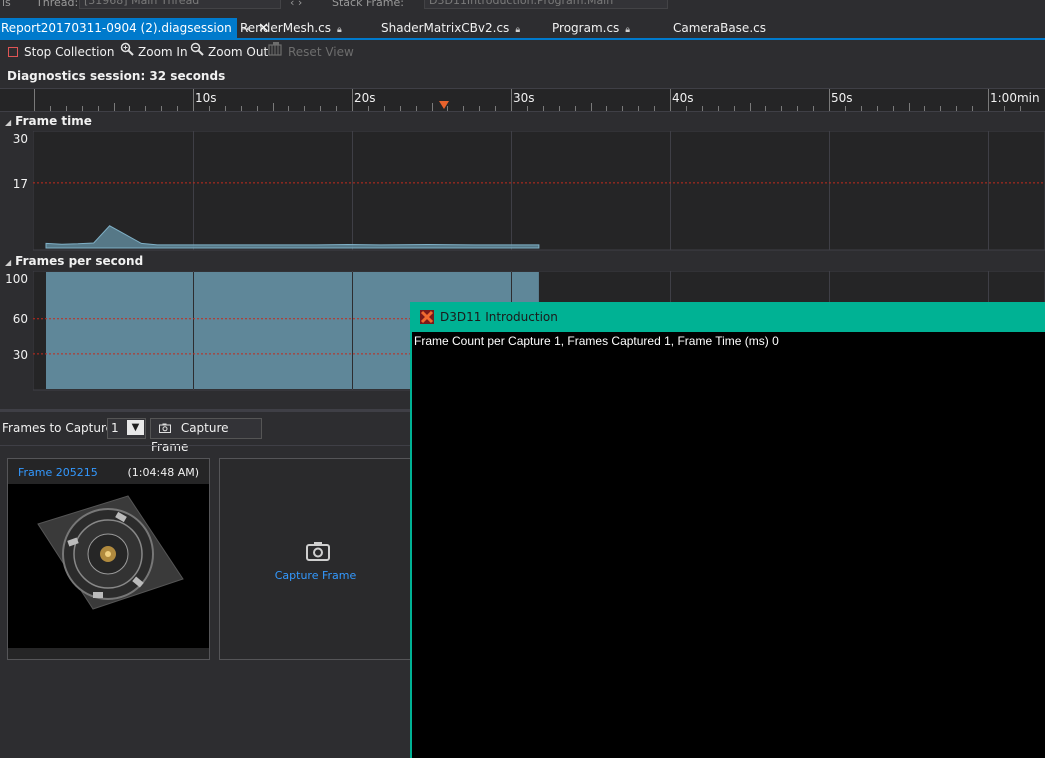 This screenshot has height=758, width=1045. I want to click on tab-shadermatrix: ShaderMatrixCBv2.cs 🔒︎, so click(450, 28).